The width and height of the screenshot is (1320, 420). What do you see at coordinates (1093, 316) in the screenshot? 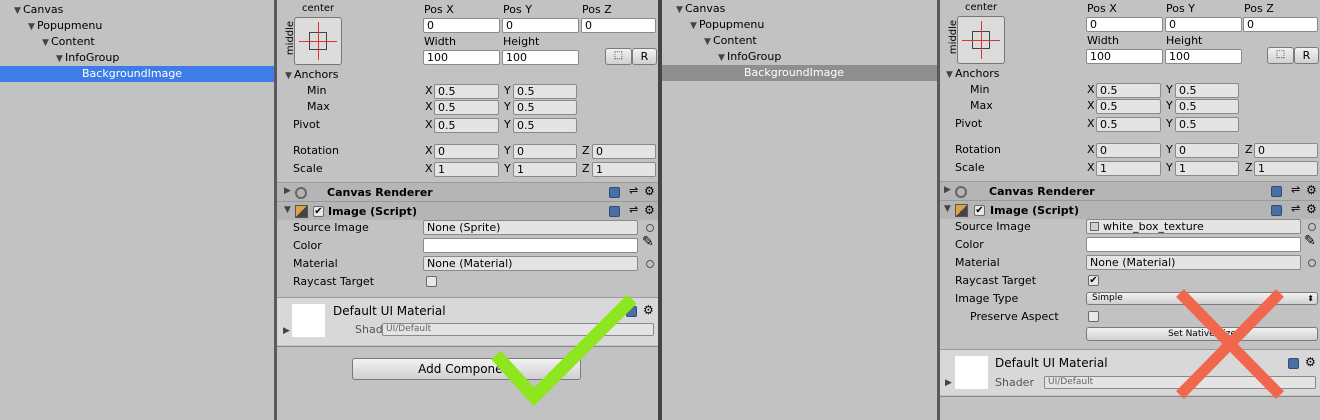
I see `preserve-aspect-checkbox` at bounding box center [1093, 316].